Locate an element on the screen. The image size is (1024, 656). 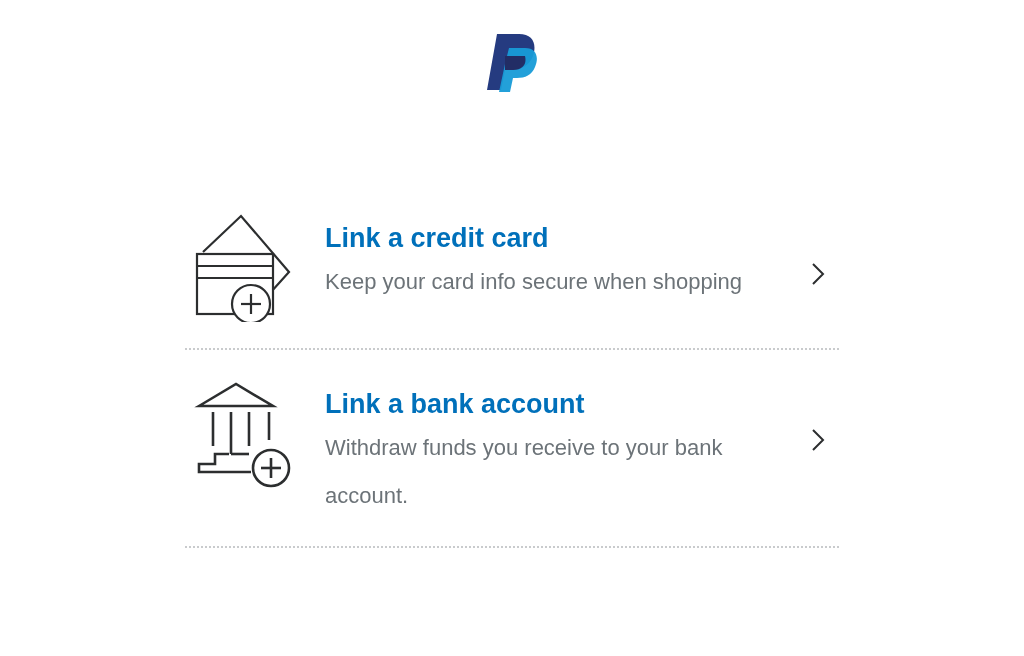
option-title-link: Link a credit card is located at coordinates (437, 238).